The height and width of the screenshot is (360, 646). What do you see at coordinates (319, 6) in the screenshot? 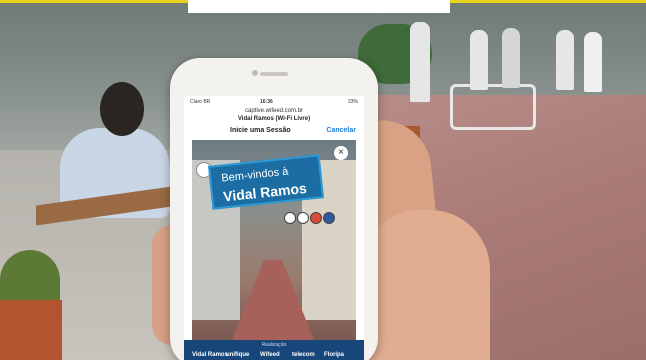
I see `top-white-banner` at bounding box center [319, 6].